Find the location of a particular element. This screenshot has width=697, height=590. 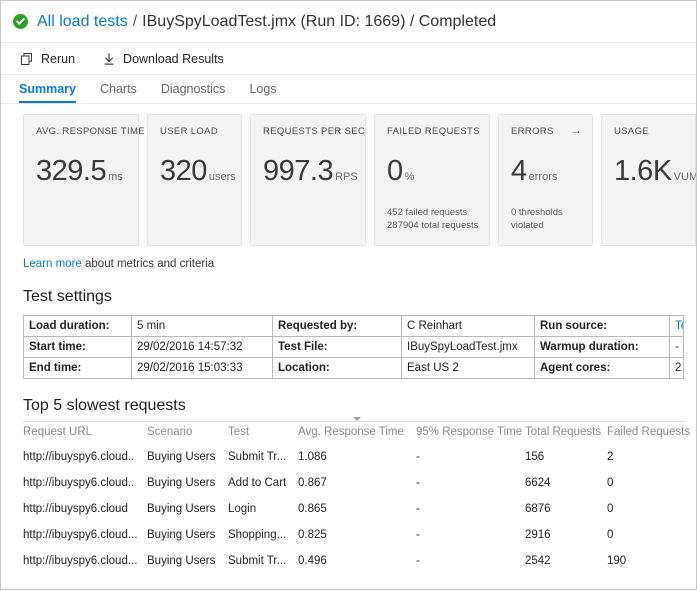

rerun-icon is located at coordinates (26, 58).